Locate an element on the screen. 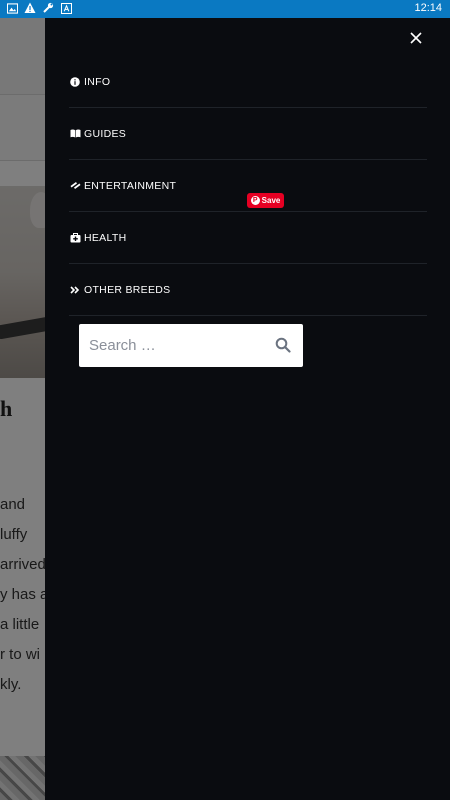 The image size is (450, 800). menu-item-other-breeds: OTHER BREEDS is located at coordinates (248, 290).